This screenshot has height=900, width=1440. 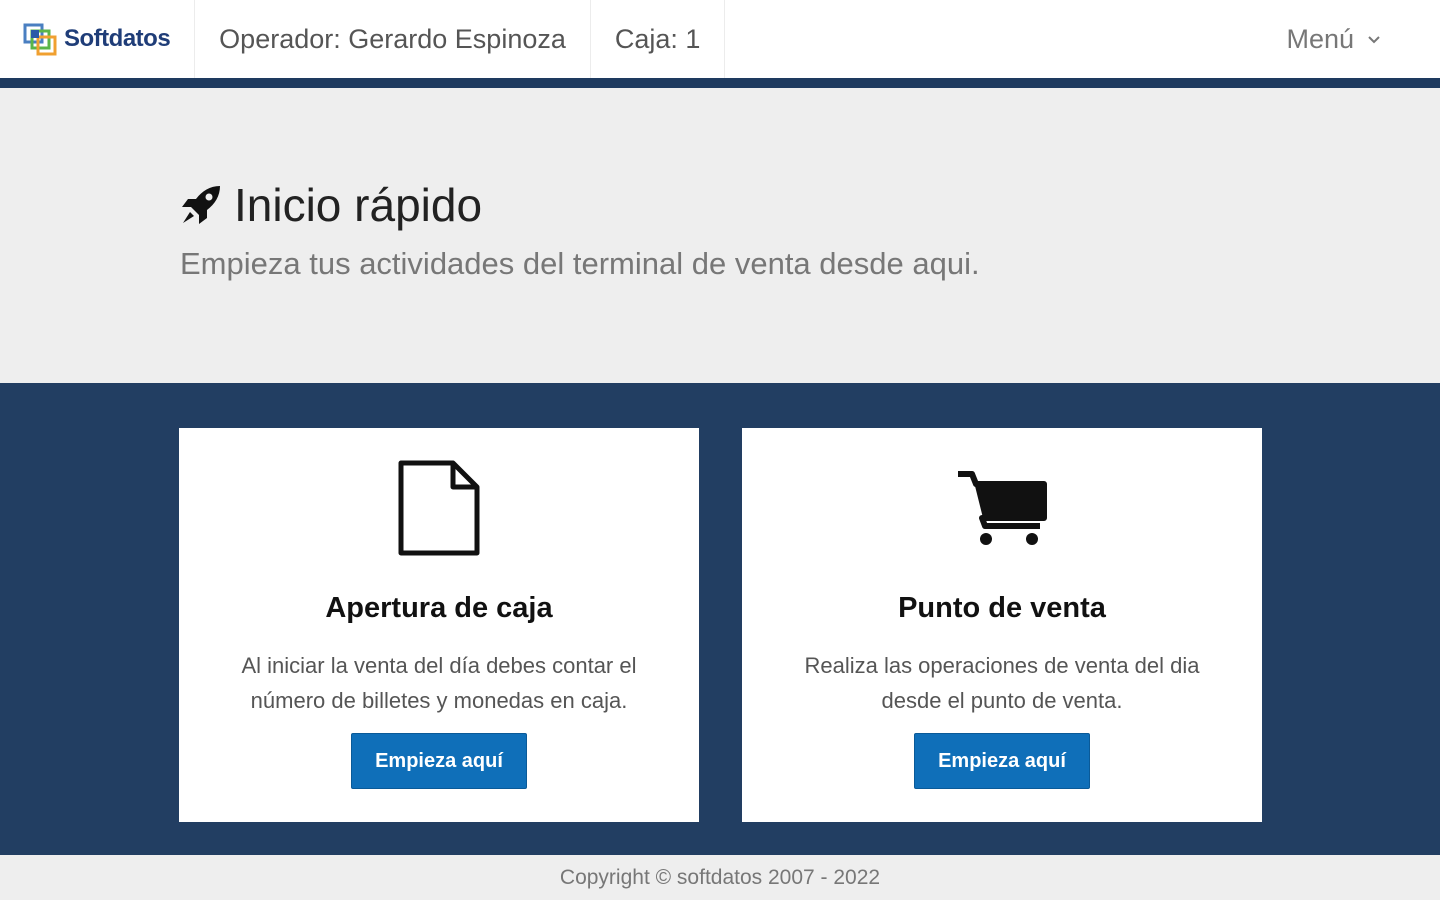 I want to click on page-title: Inicio rápido, so click(x=330, y=205).